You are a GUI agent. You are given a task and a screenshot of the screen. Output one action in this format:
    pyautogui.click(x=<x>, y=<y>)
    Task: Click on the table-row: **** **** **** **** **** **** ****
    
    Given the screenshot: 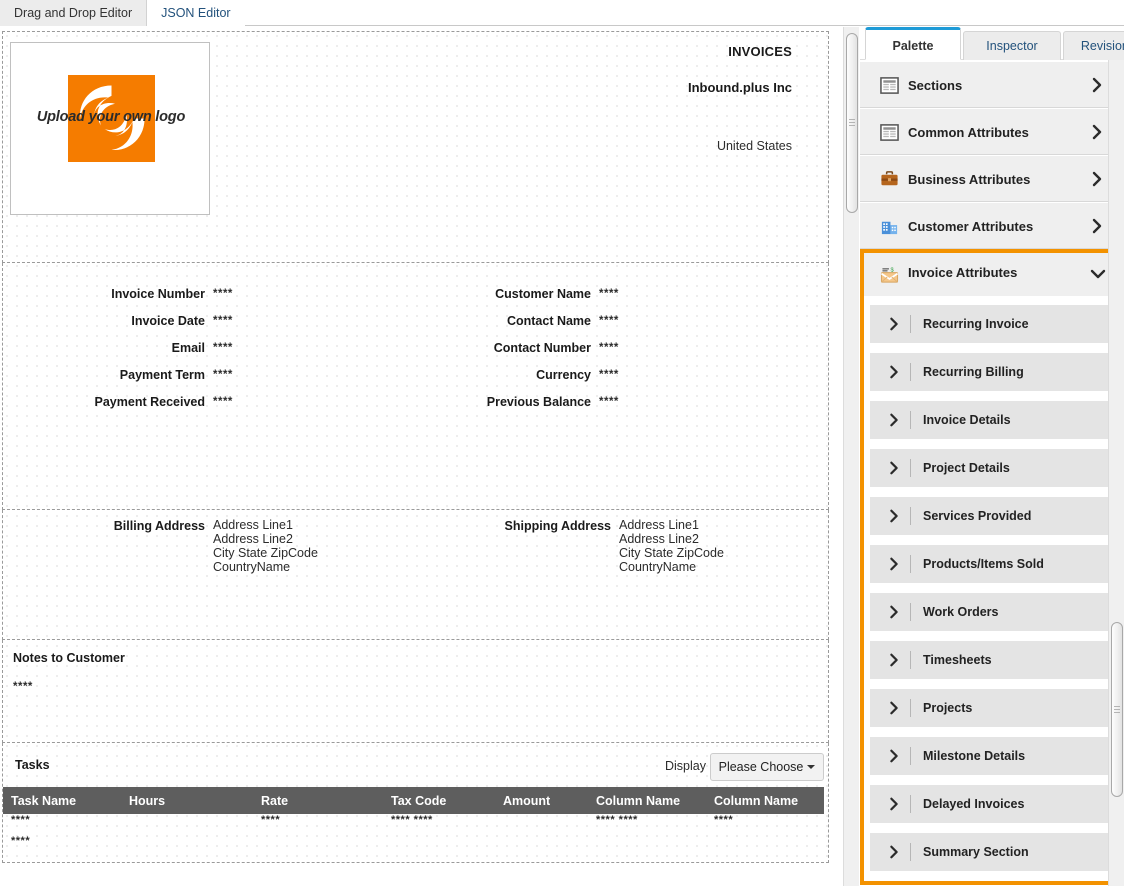 What is the action you would take?
    pyautogui.click(x=413, y=824)
    